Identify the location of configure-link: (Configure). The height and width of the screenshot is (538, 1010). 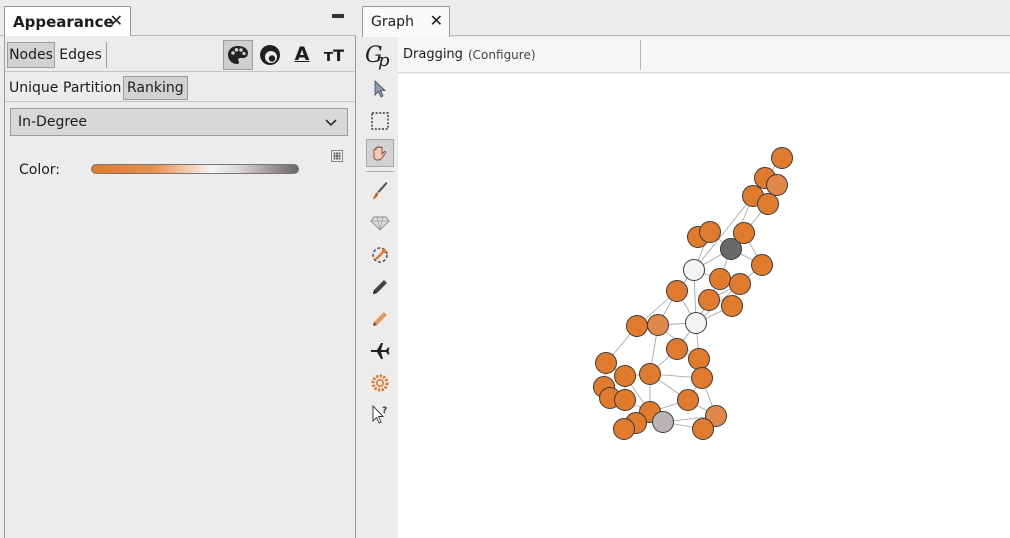
(502, 55).